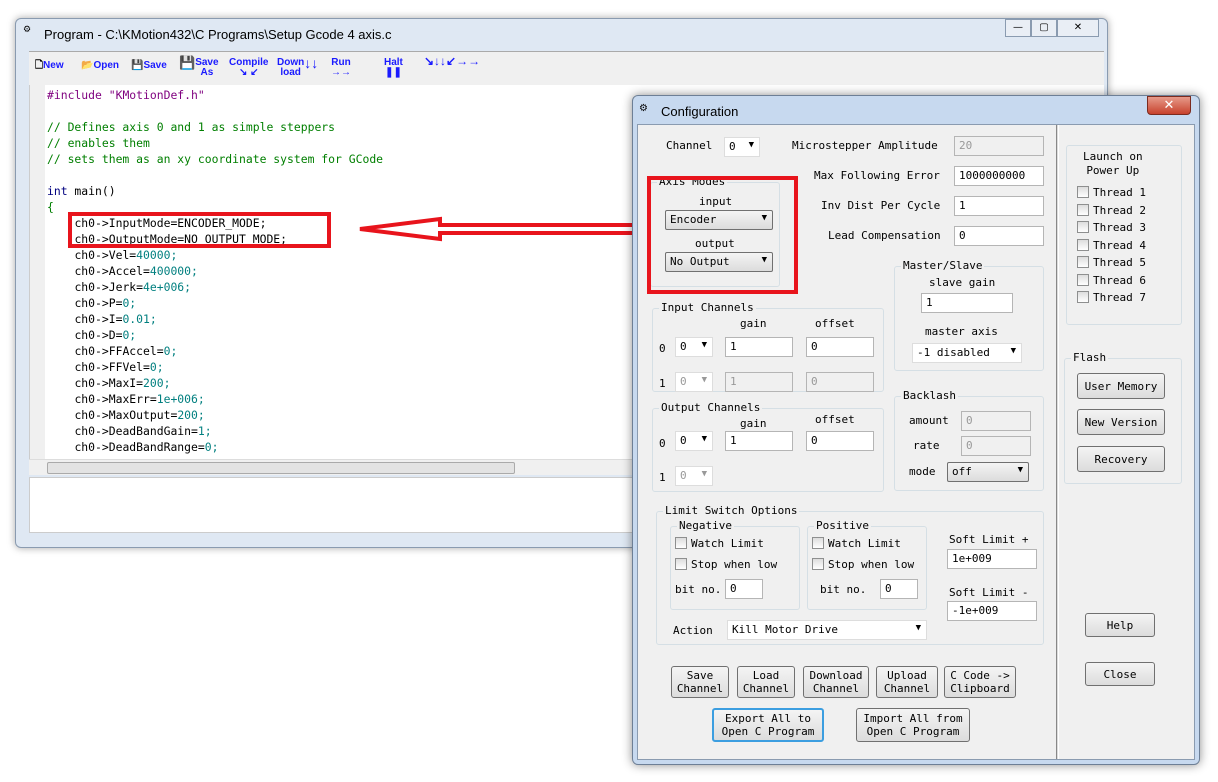 The width and height of the screenshot is (1218, 782). Describe the element at coordinates (1121, 422) in the screenshot. I see `new-version-button: New Version` at that location.